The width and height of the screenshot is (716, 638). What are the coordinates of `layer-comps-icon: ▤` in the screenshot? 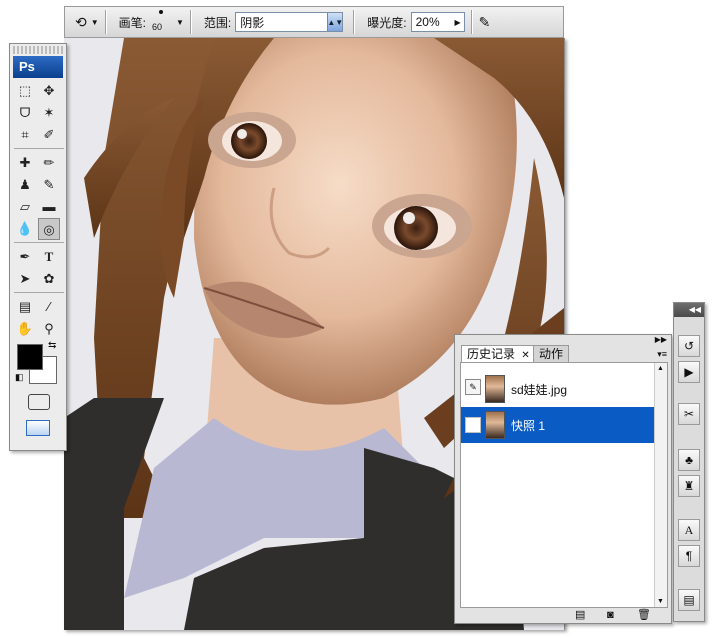 It's located at (689, 600).